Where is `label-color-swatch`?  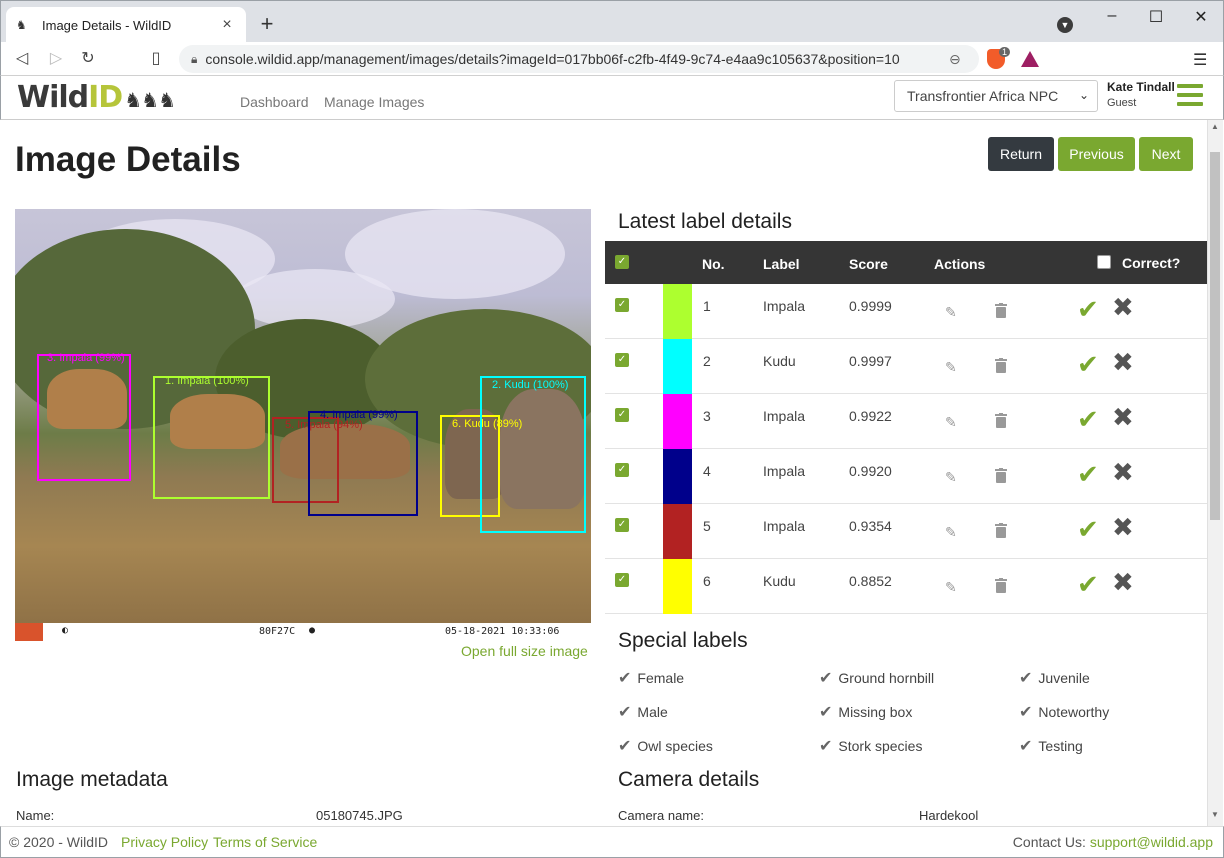 label-color-swatch is located at coordinates (677, 586).